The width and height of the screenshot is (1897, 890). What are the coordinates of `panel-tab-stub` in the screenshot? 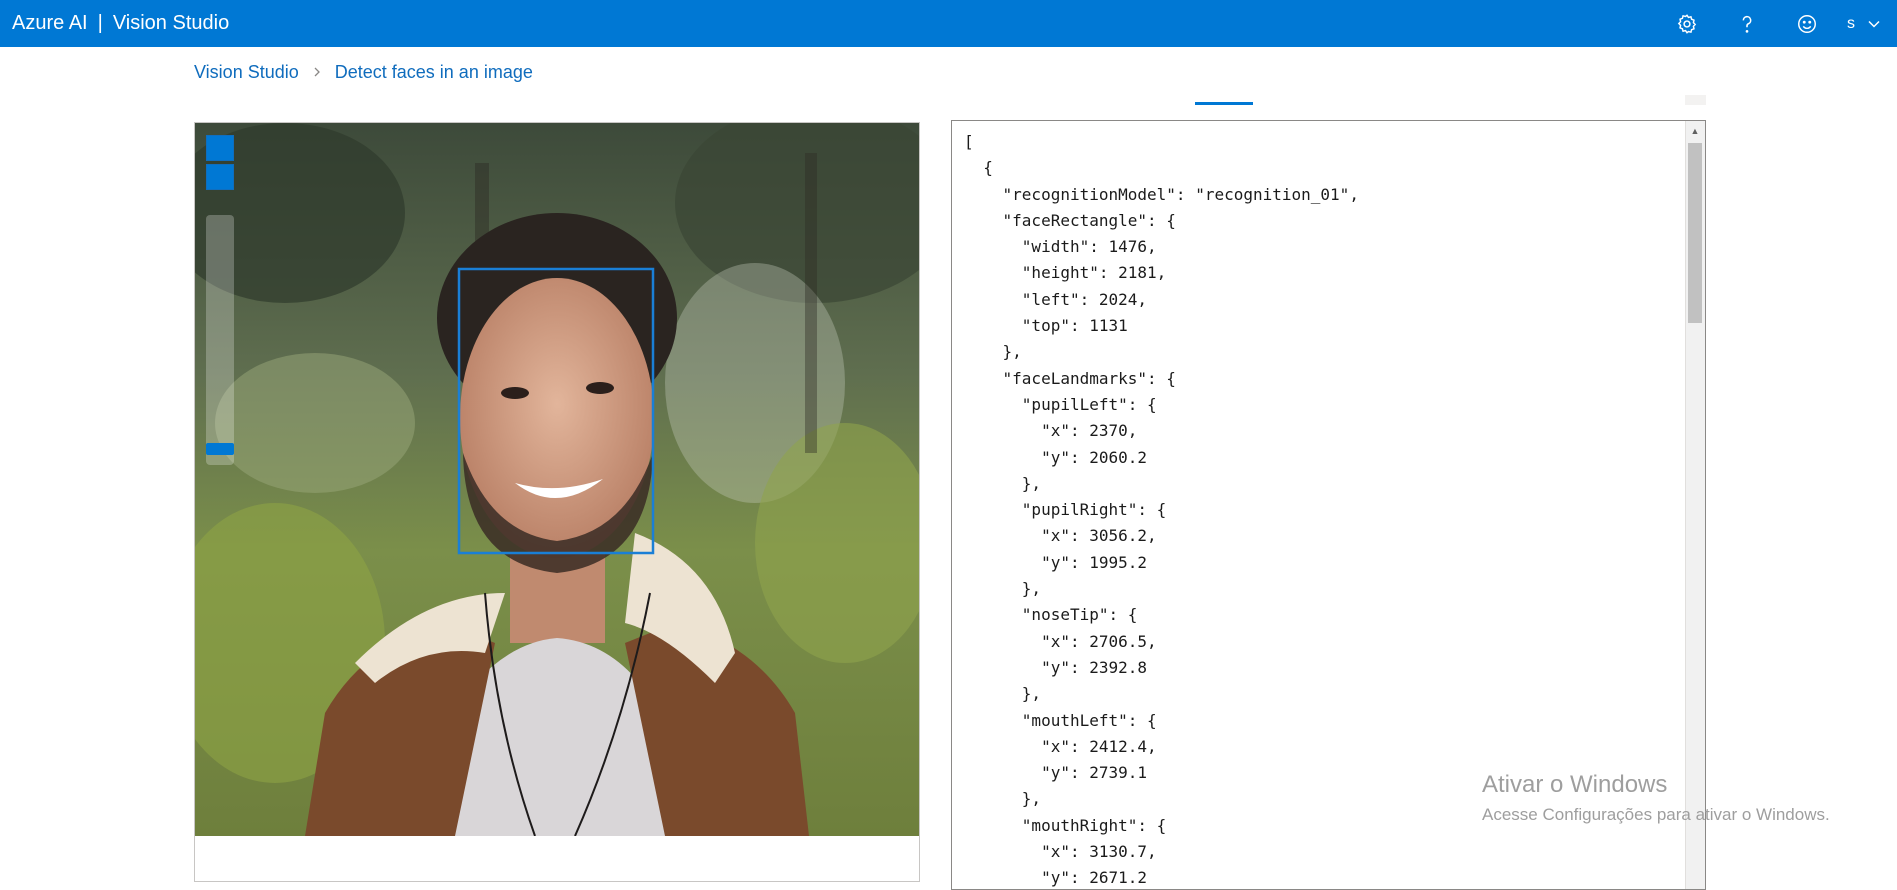 It's located at (1695, 100).